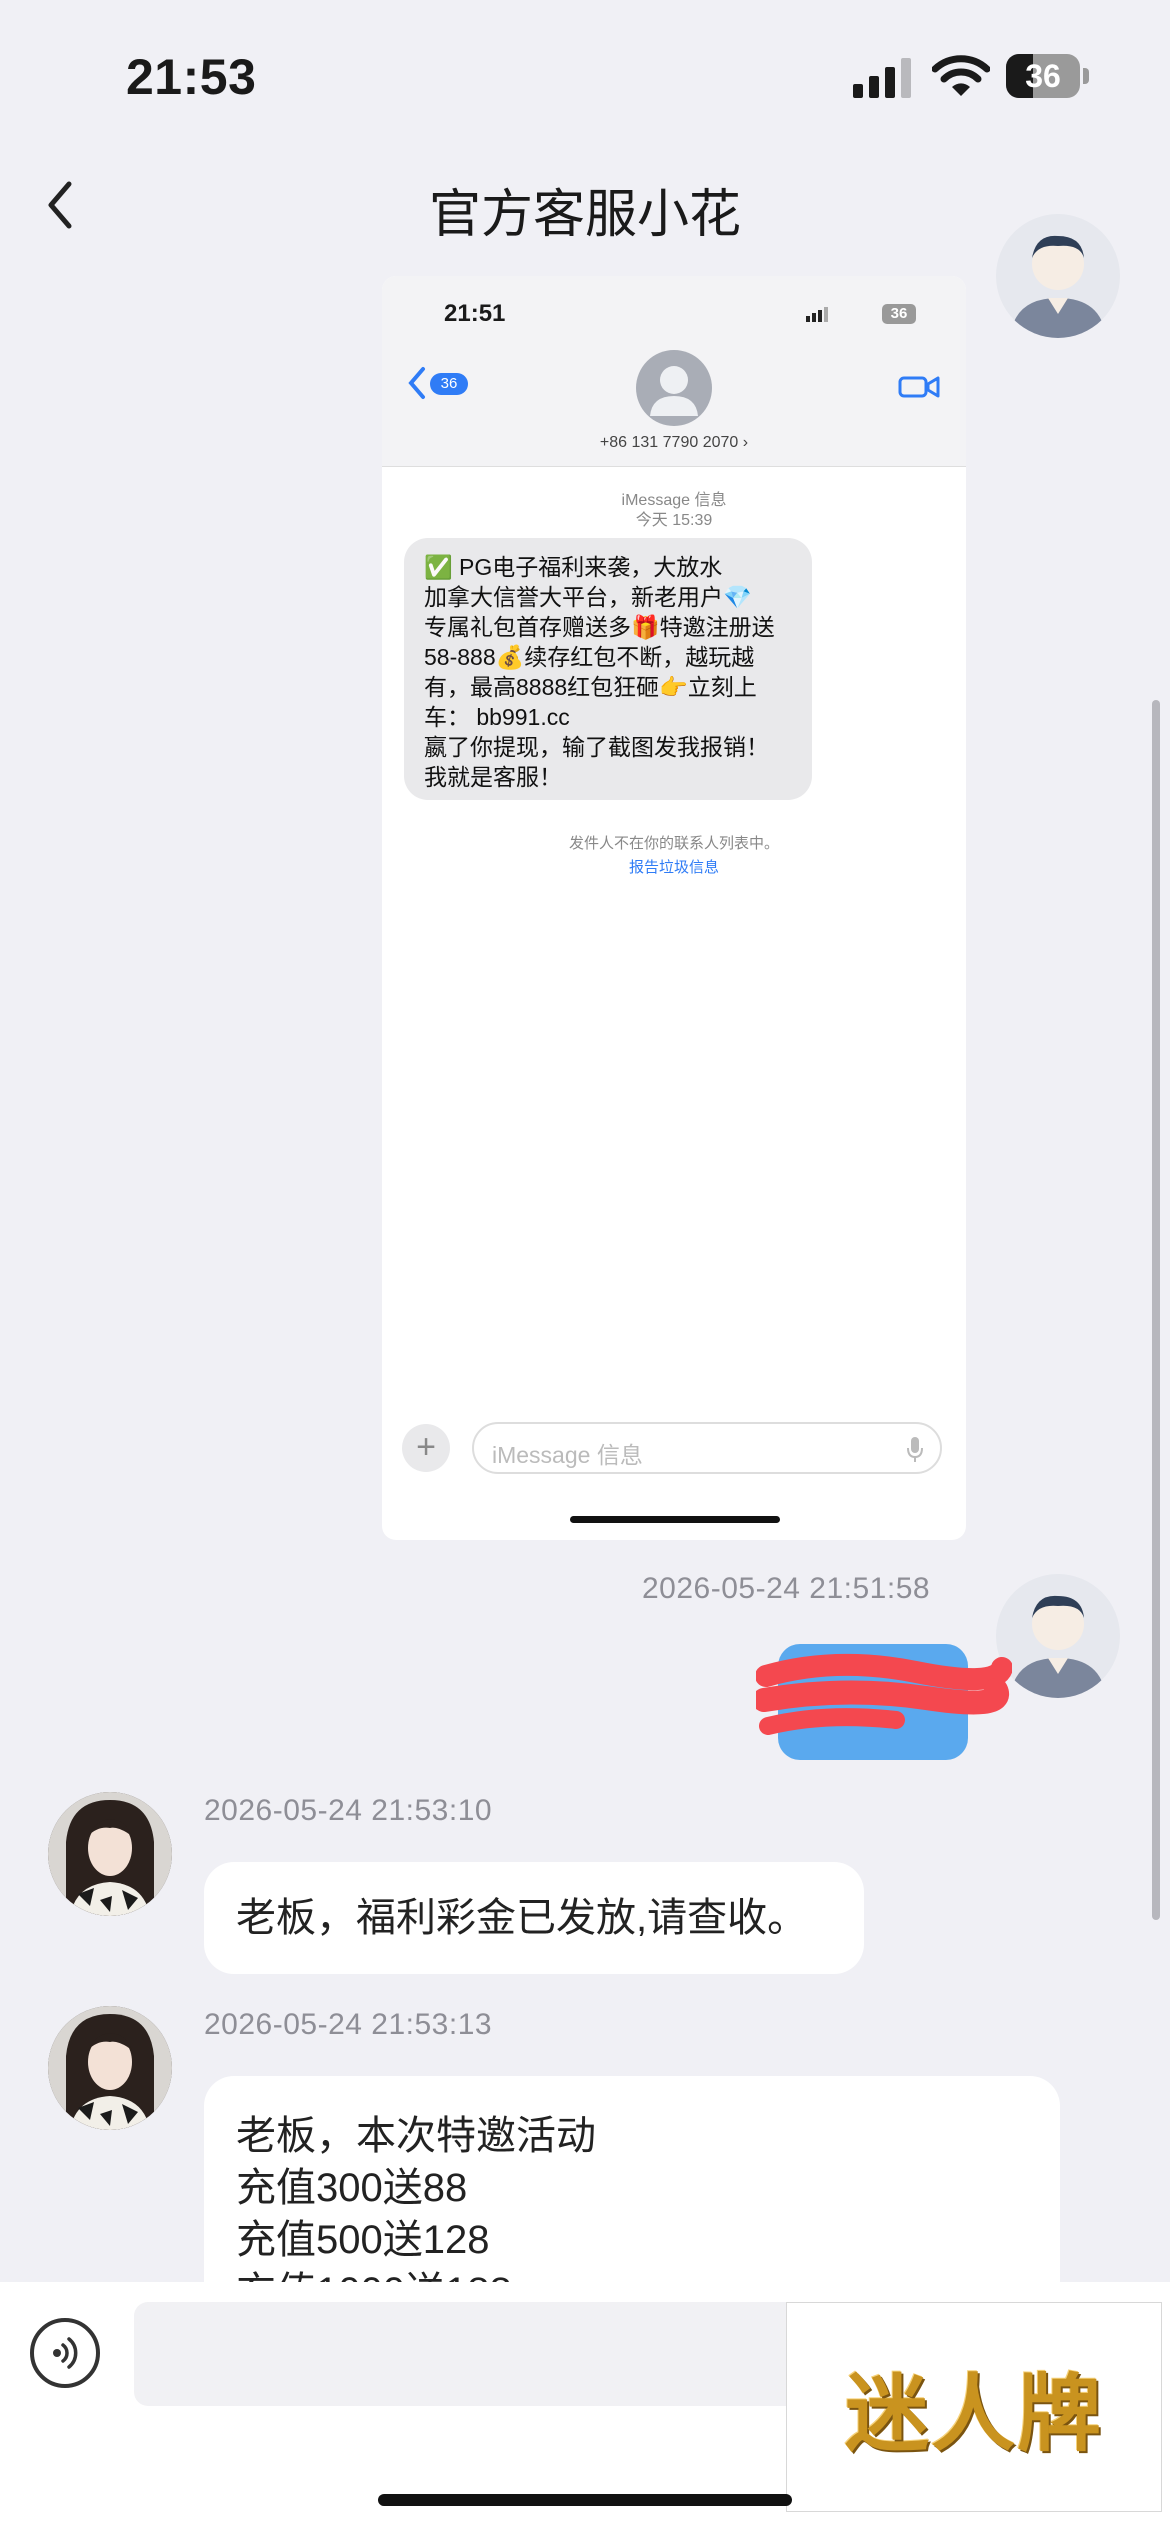  Describe the element at coordinates (522, 1918) in the screenshot. I see `agent-message-text: 老板，福利彩金已发放,请查收。` at that location.